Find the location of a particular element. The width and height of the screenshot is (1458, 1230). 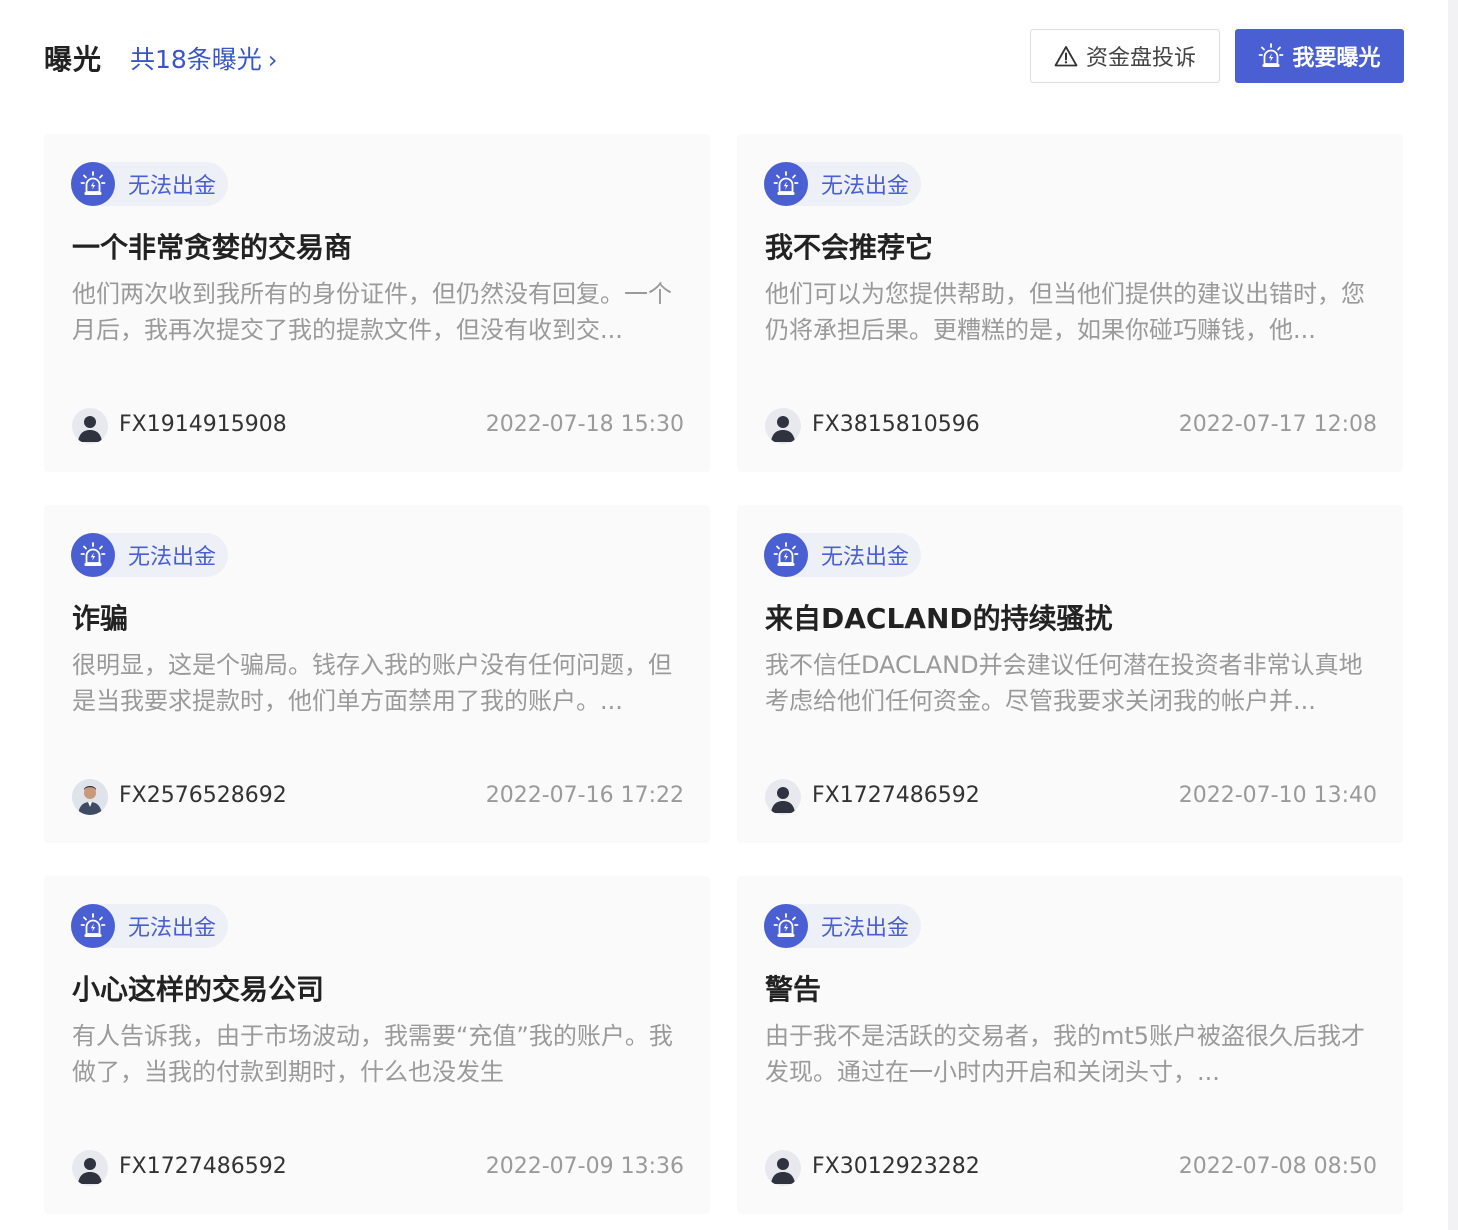

card-title: 一个非常贪婪的交易商 is located at coordinates (212, 247).